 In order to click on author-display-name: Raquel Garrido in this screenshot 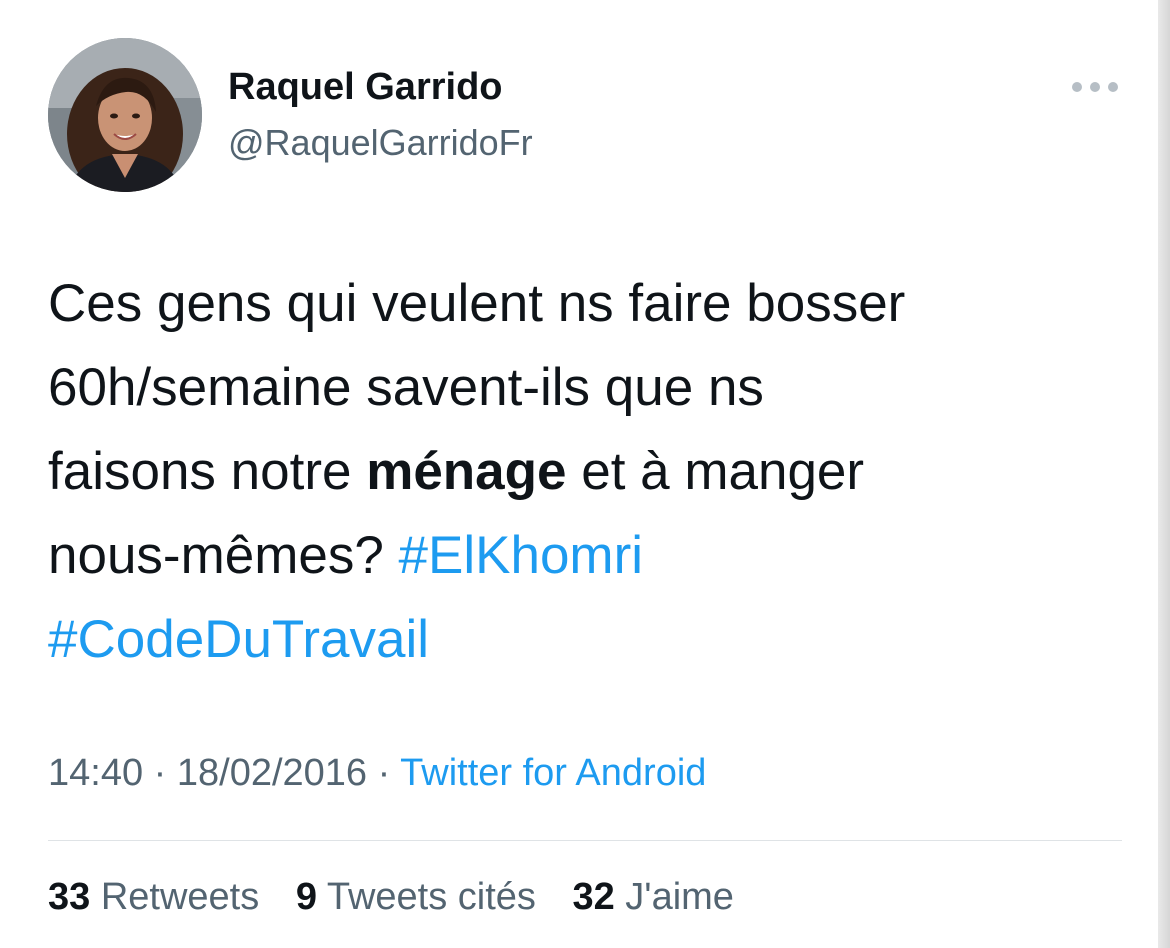, I will do `click(365, 87)`.